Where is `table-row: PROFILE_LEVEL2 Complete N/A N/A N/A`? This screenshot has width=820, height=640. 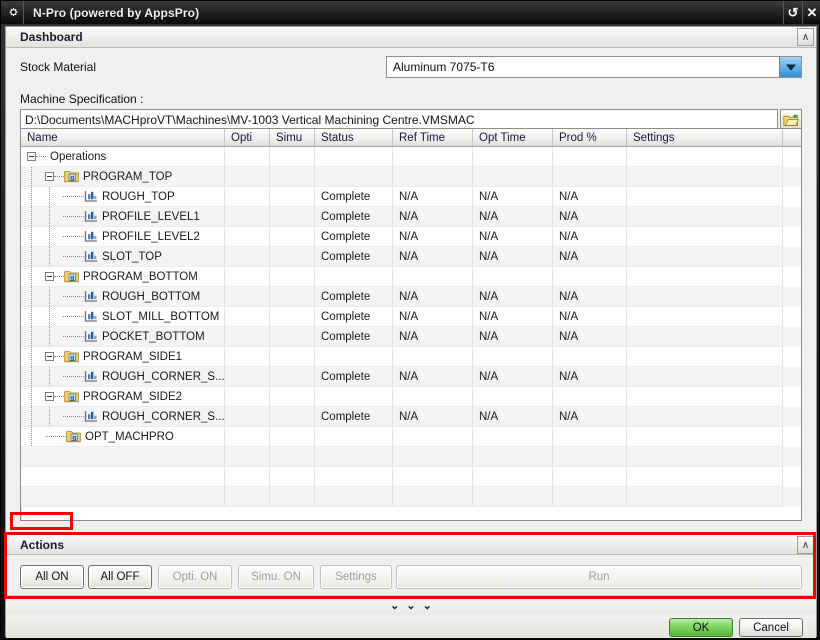
table-row: PROFILE_LEVEL2 Complete N/A N/A N/A is located at coordinates (411, 237).